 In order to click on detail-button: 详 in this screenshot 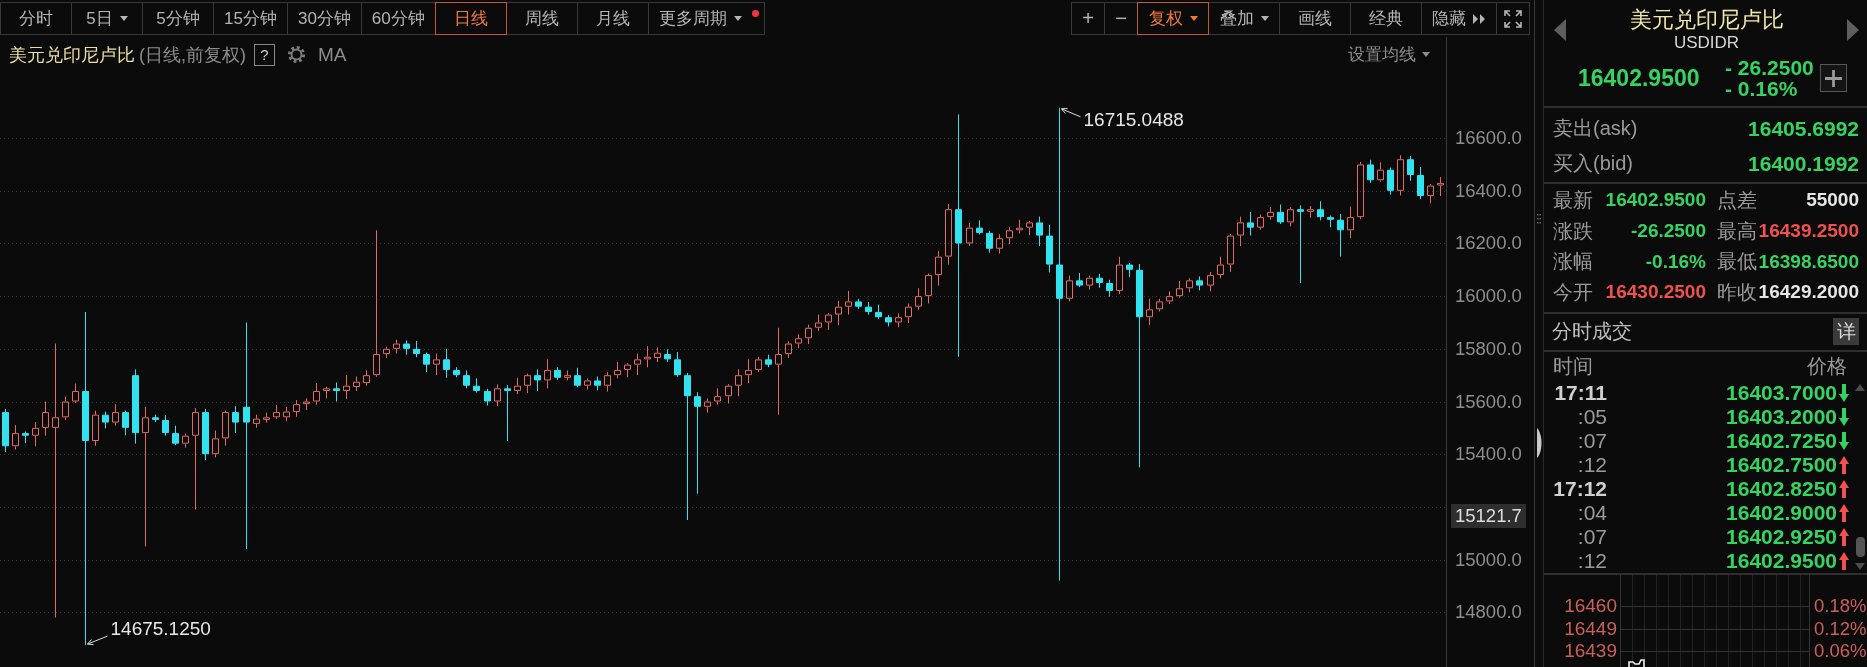, I will do `click(1846, 332)`.